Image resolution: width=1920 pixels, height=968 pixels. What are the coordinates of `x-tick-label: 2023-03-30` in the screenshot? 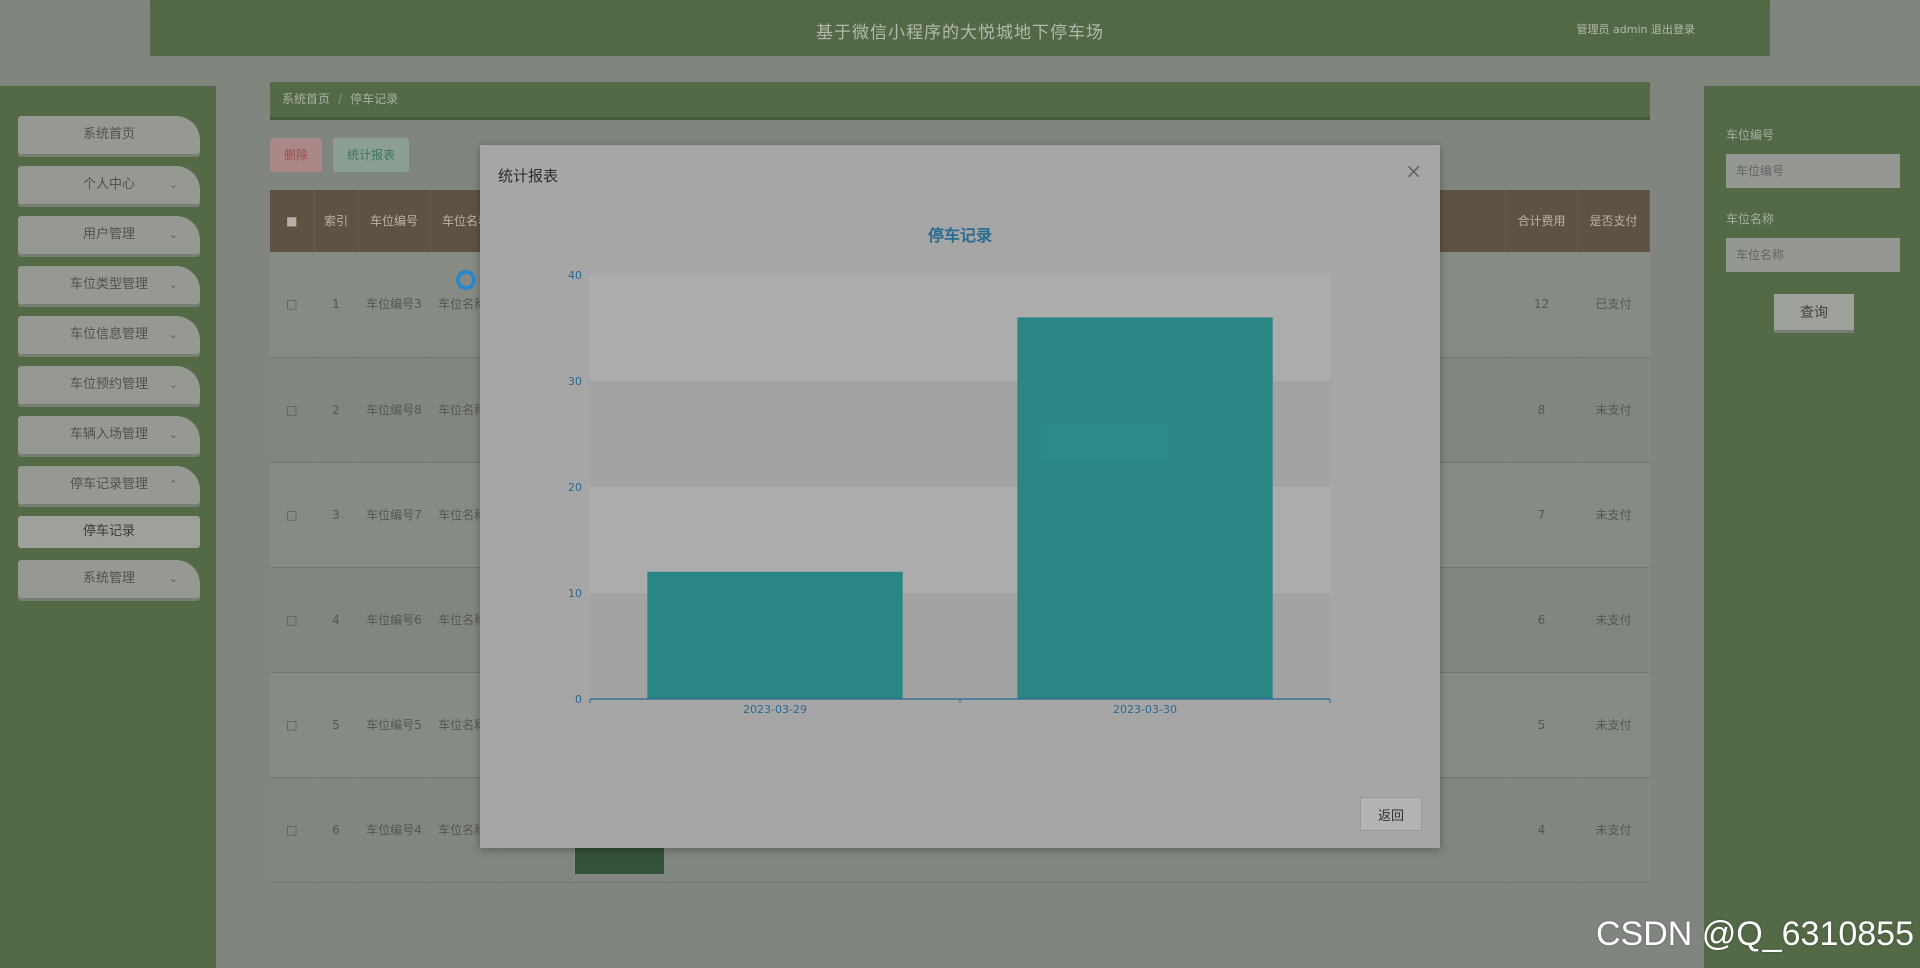 It's located at (1145, 709).